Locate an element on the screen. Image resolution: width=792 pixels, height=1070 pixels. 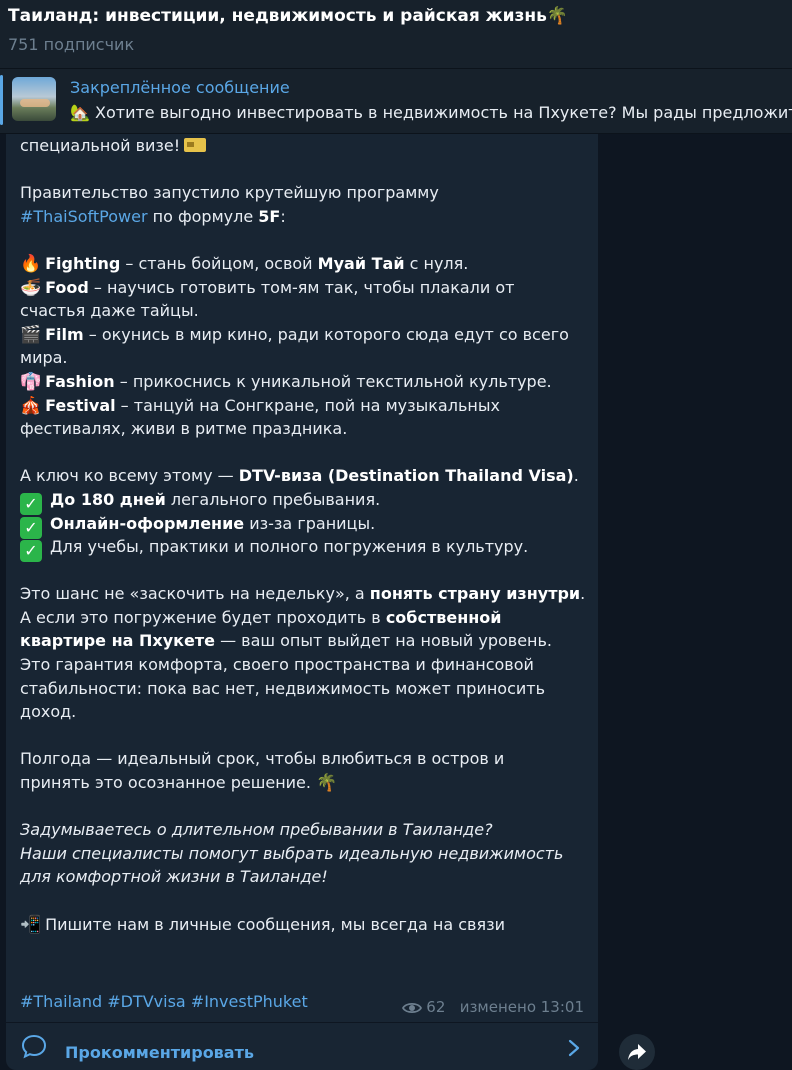
forward-arrow-icon is located at coordinates (637, 1052).